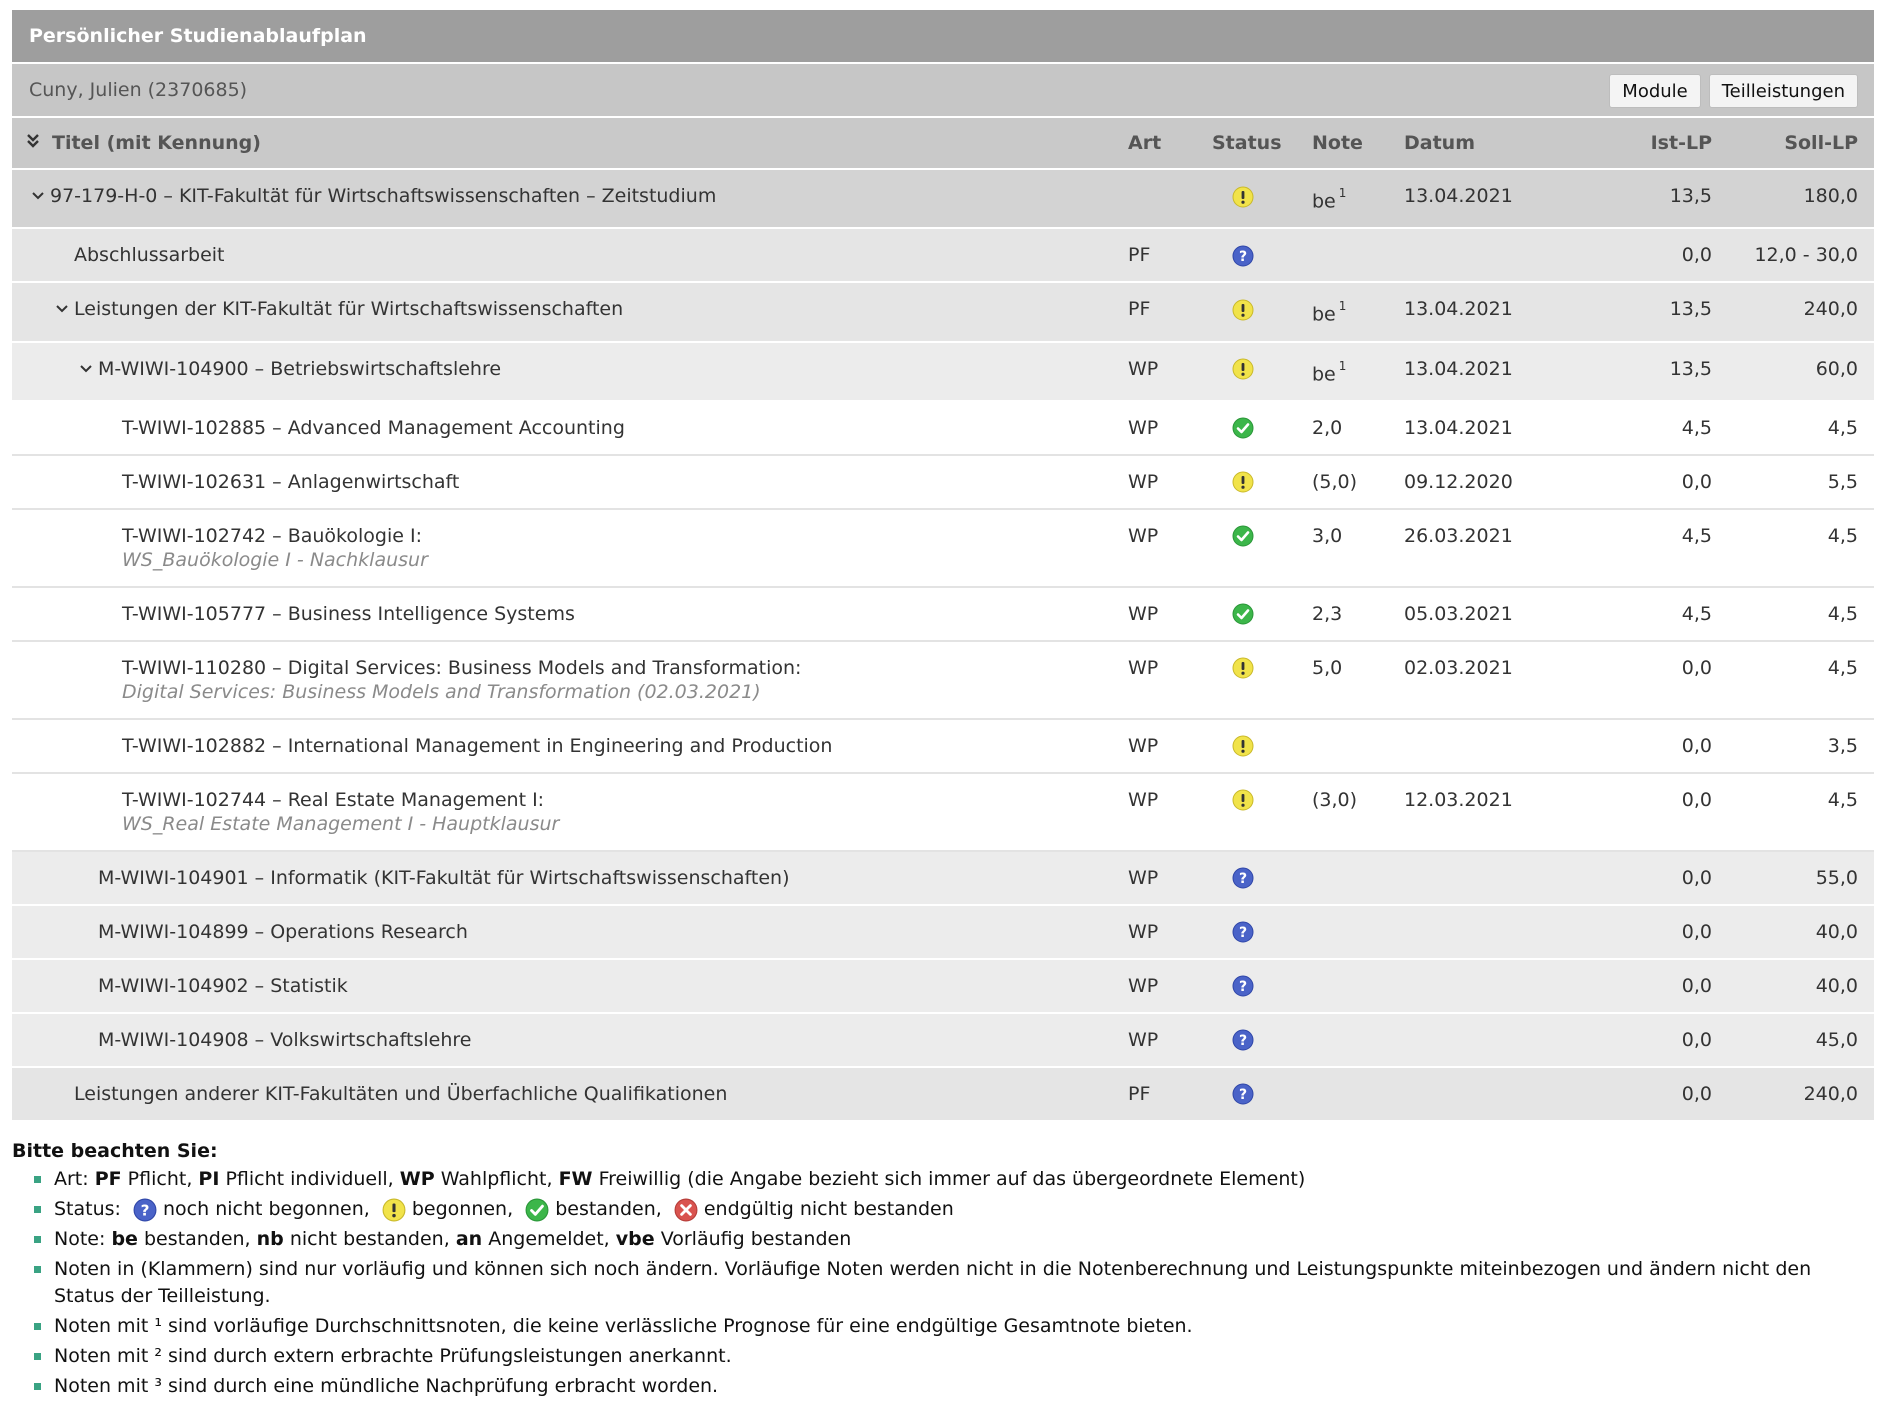 The width and height of the screenshot is (1880, 1426). Describe the element at coordinates (156, 143) in the screenshot. I see `col-title-label: Titel (mit Kennung)` at that location.